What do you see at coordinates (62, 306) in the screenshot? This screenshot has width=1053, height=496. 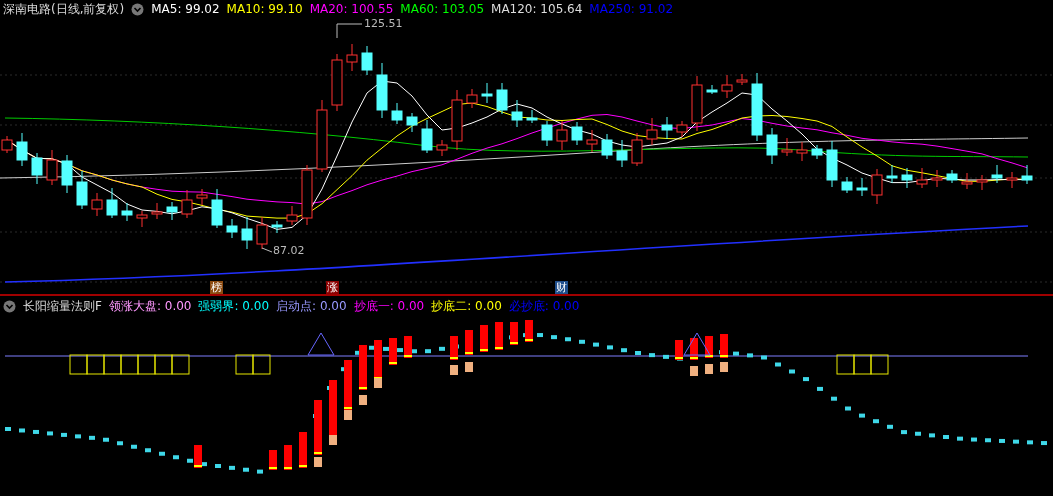 I see `indicator-title: 长阳缩量法则F` at bounding box center [62, 306].